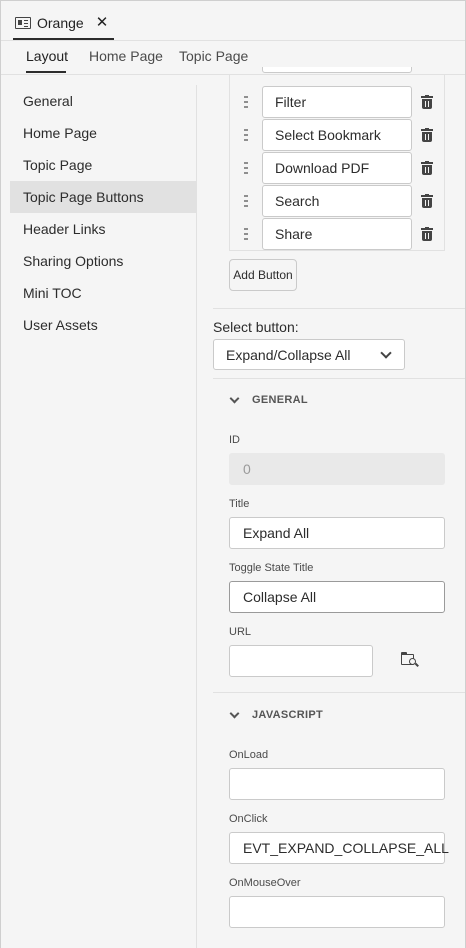 Image resolution: width=466 pixels, height=948 pixels. Describe the element at coordinates (234, 440) in the screenshot. I see `id-label: ID` at that location.